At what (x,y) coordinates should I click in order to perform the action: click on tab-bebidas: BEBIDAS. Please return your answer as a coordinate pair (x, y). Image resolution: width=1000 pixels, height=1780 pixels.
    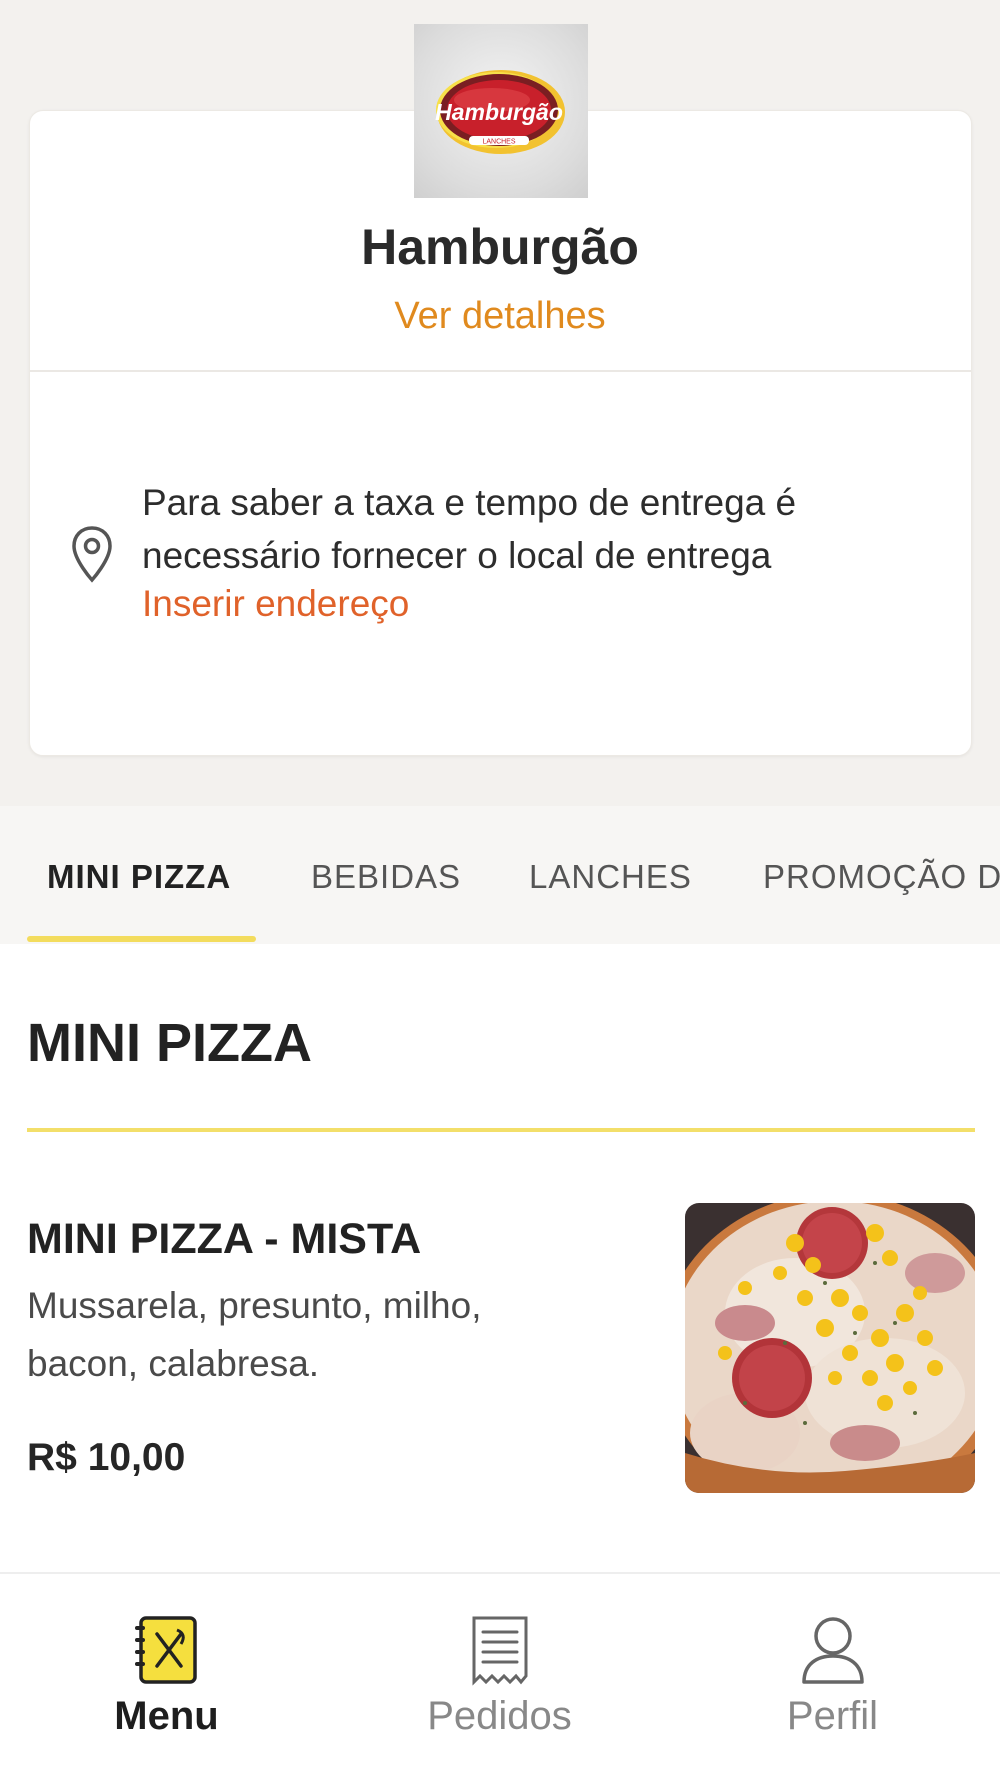
    Looking at the image, I should click on (386, 877).